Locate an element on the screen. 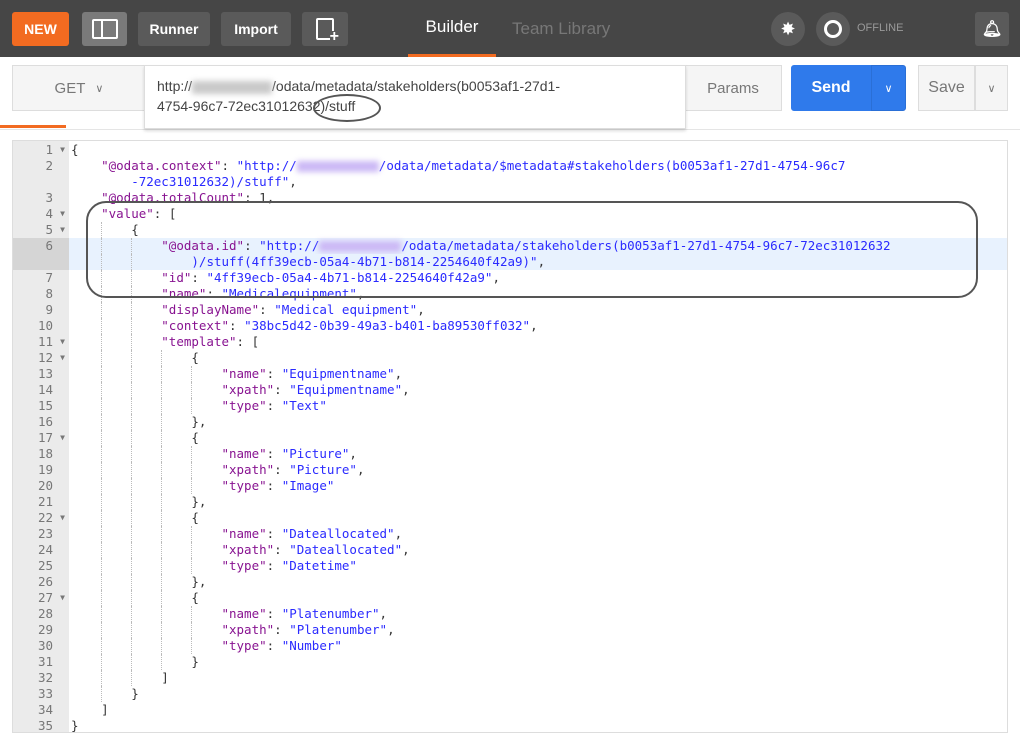 This screenshot has height=733, width=1020. line-number-text: 35 is located at coordinates (45, 725).